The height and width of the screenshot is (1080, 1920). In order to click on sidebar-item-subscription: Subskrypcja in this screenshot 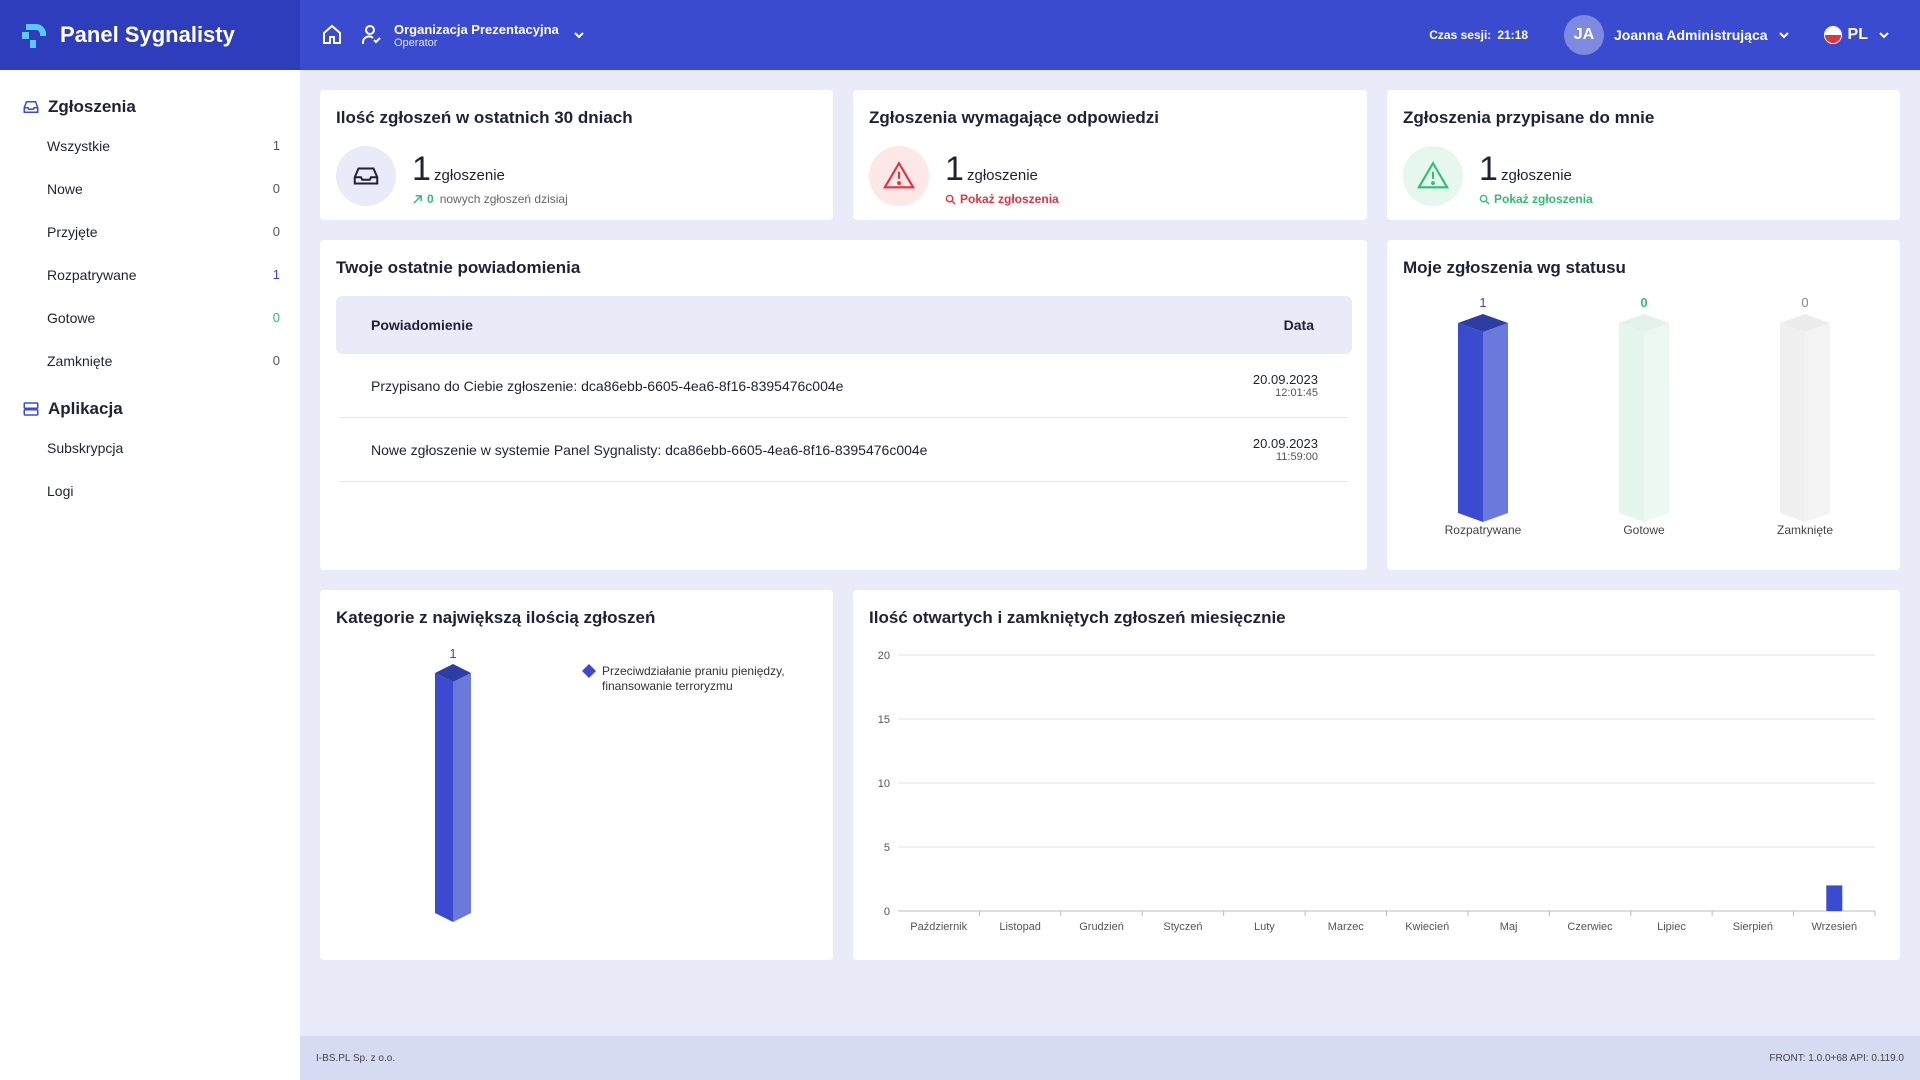, I will do `click(150, 447)`.